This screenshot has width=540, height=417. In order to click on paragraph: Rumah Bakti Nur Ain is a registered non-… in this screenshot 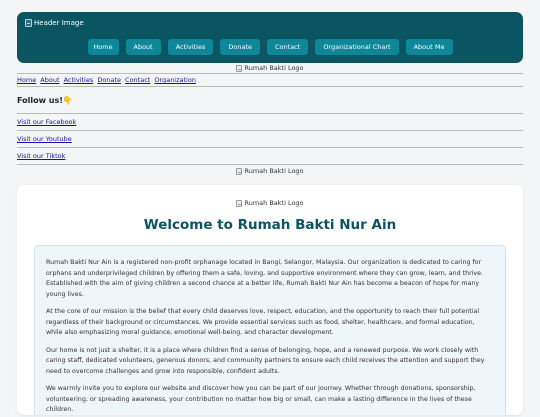, I will do `click(265, 278)`.